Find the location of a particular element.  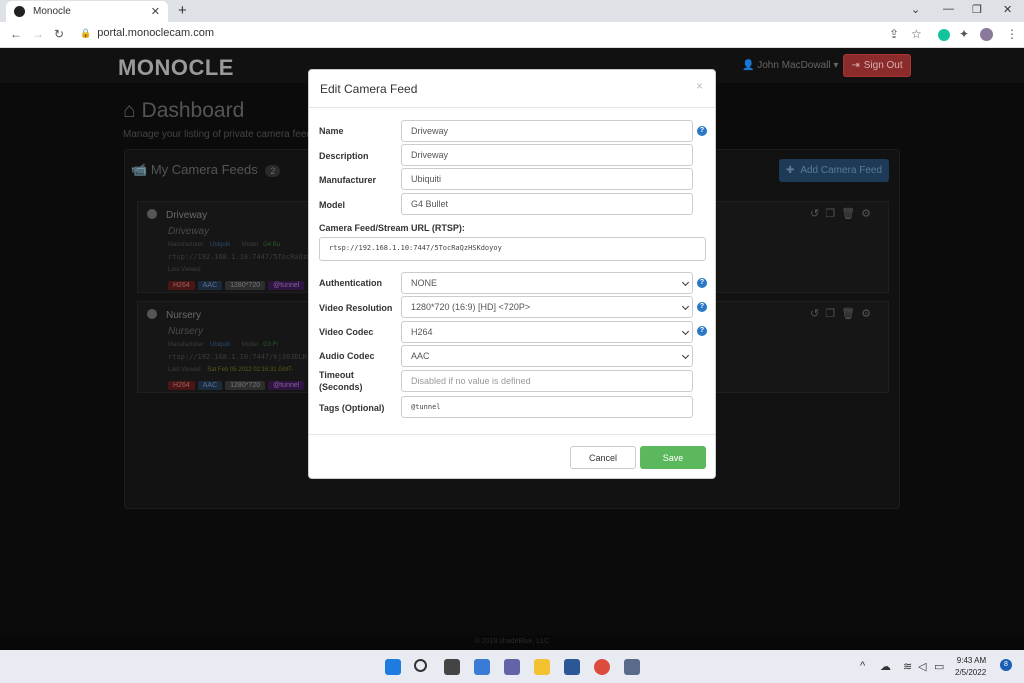

volume-icon: ◁ is located at coordinates (922, 666).